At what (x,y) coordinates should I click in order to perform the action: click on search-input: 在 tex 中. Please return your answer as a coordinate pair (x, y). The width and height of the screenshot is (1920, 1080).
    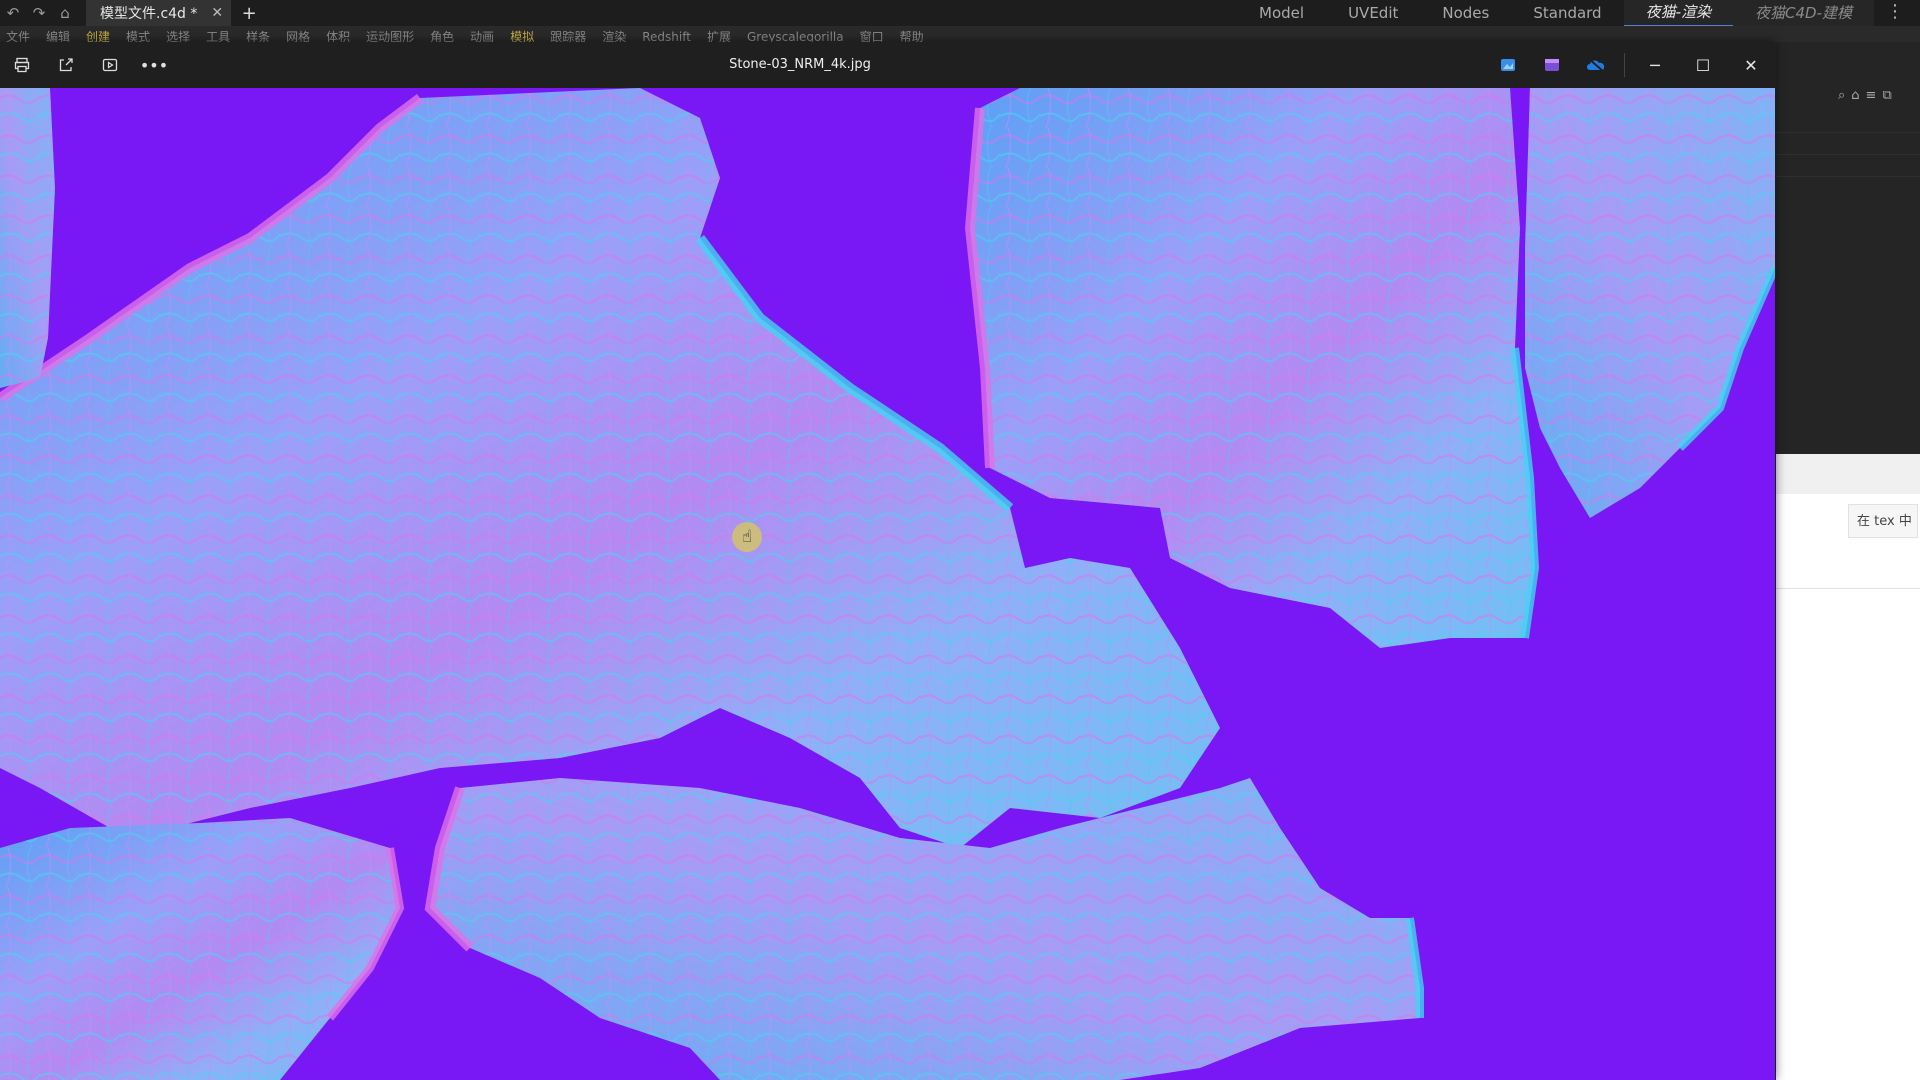
    Looking at the image, I should click on (1883, 521).